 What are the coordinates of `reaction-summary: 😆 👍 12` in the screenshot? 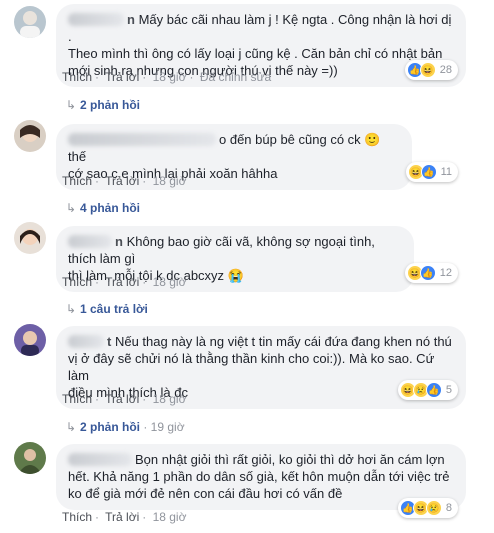 It's located at (431, 273).